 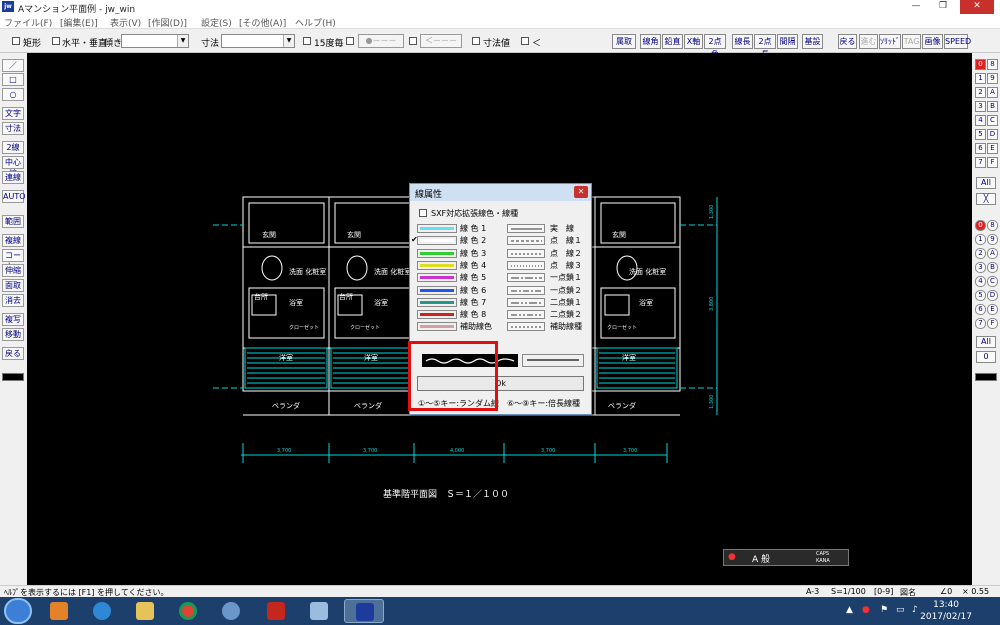 What do you see at coordinates (980, 78) in the screenshot?
I see `layer-group-1: 1` at bounding box center [980, 78].